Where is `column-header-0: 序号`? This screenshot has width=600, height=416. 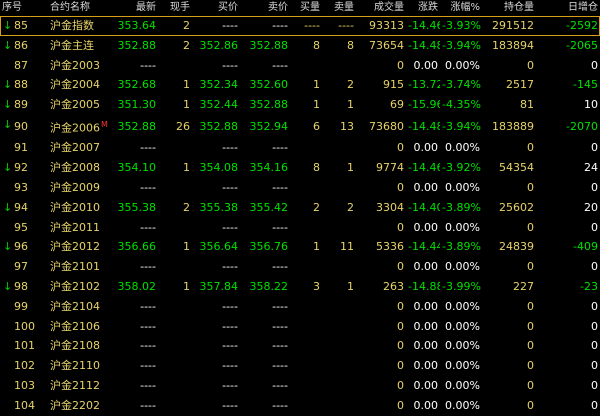 column-header-0: 序号 is located at coordinates (24, 8).